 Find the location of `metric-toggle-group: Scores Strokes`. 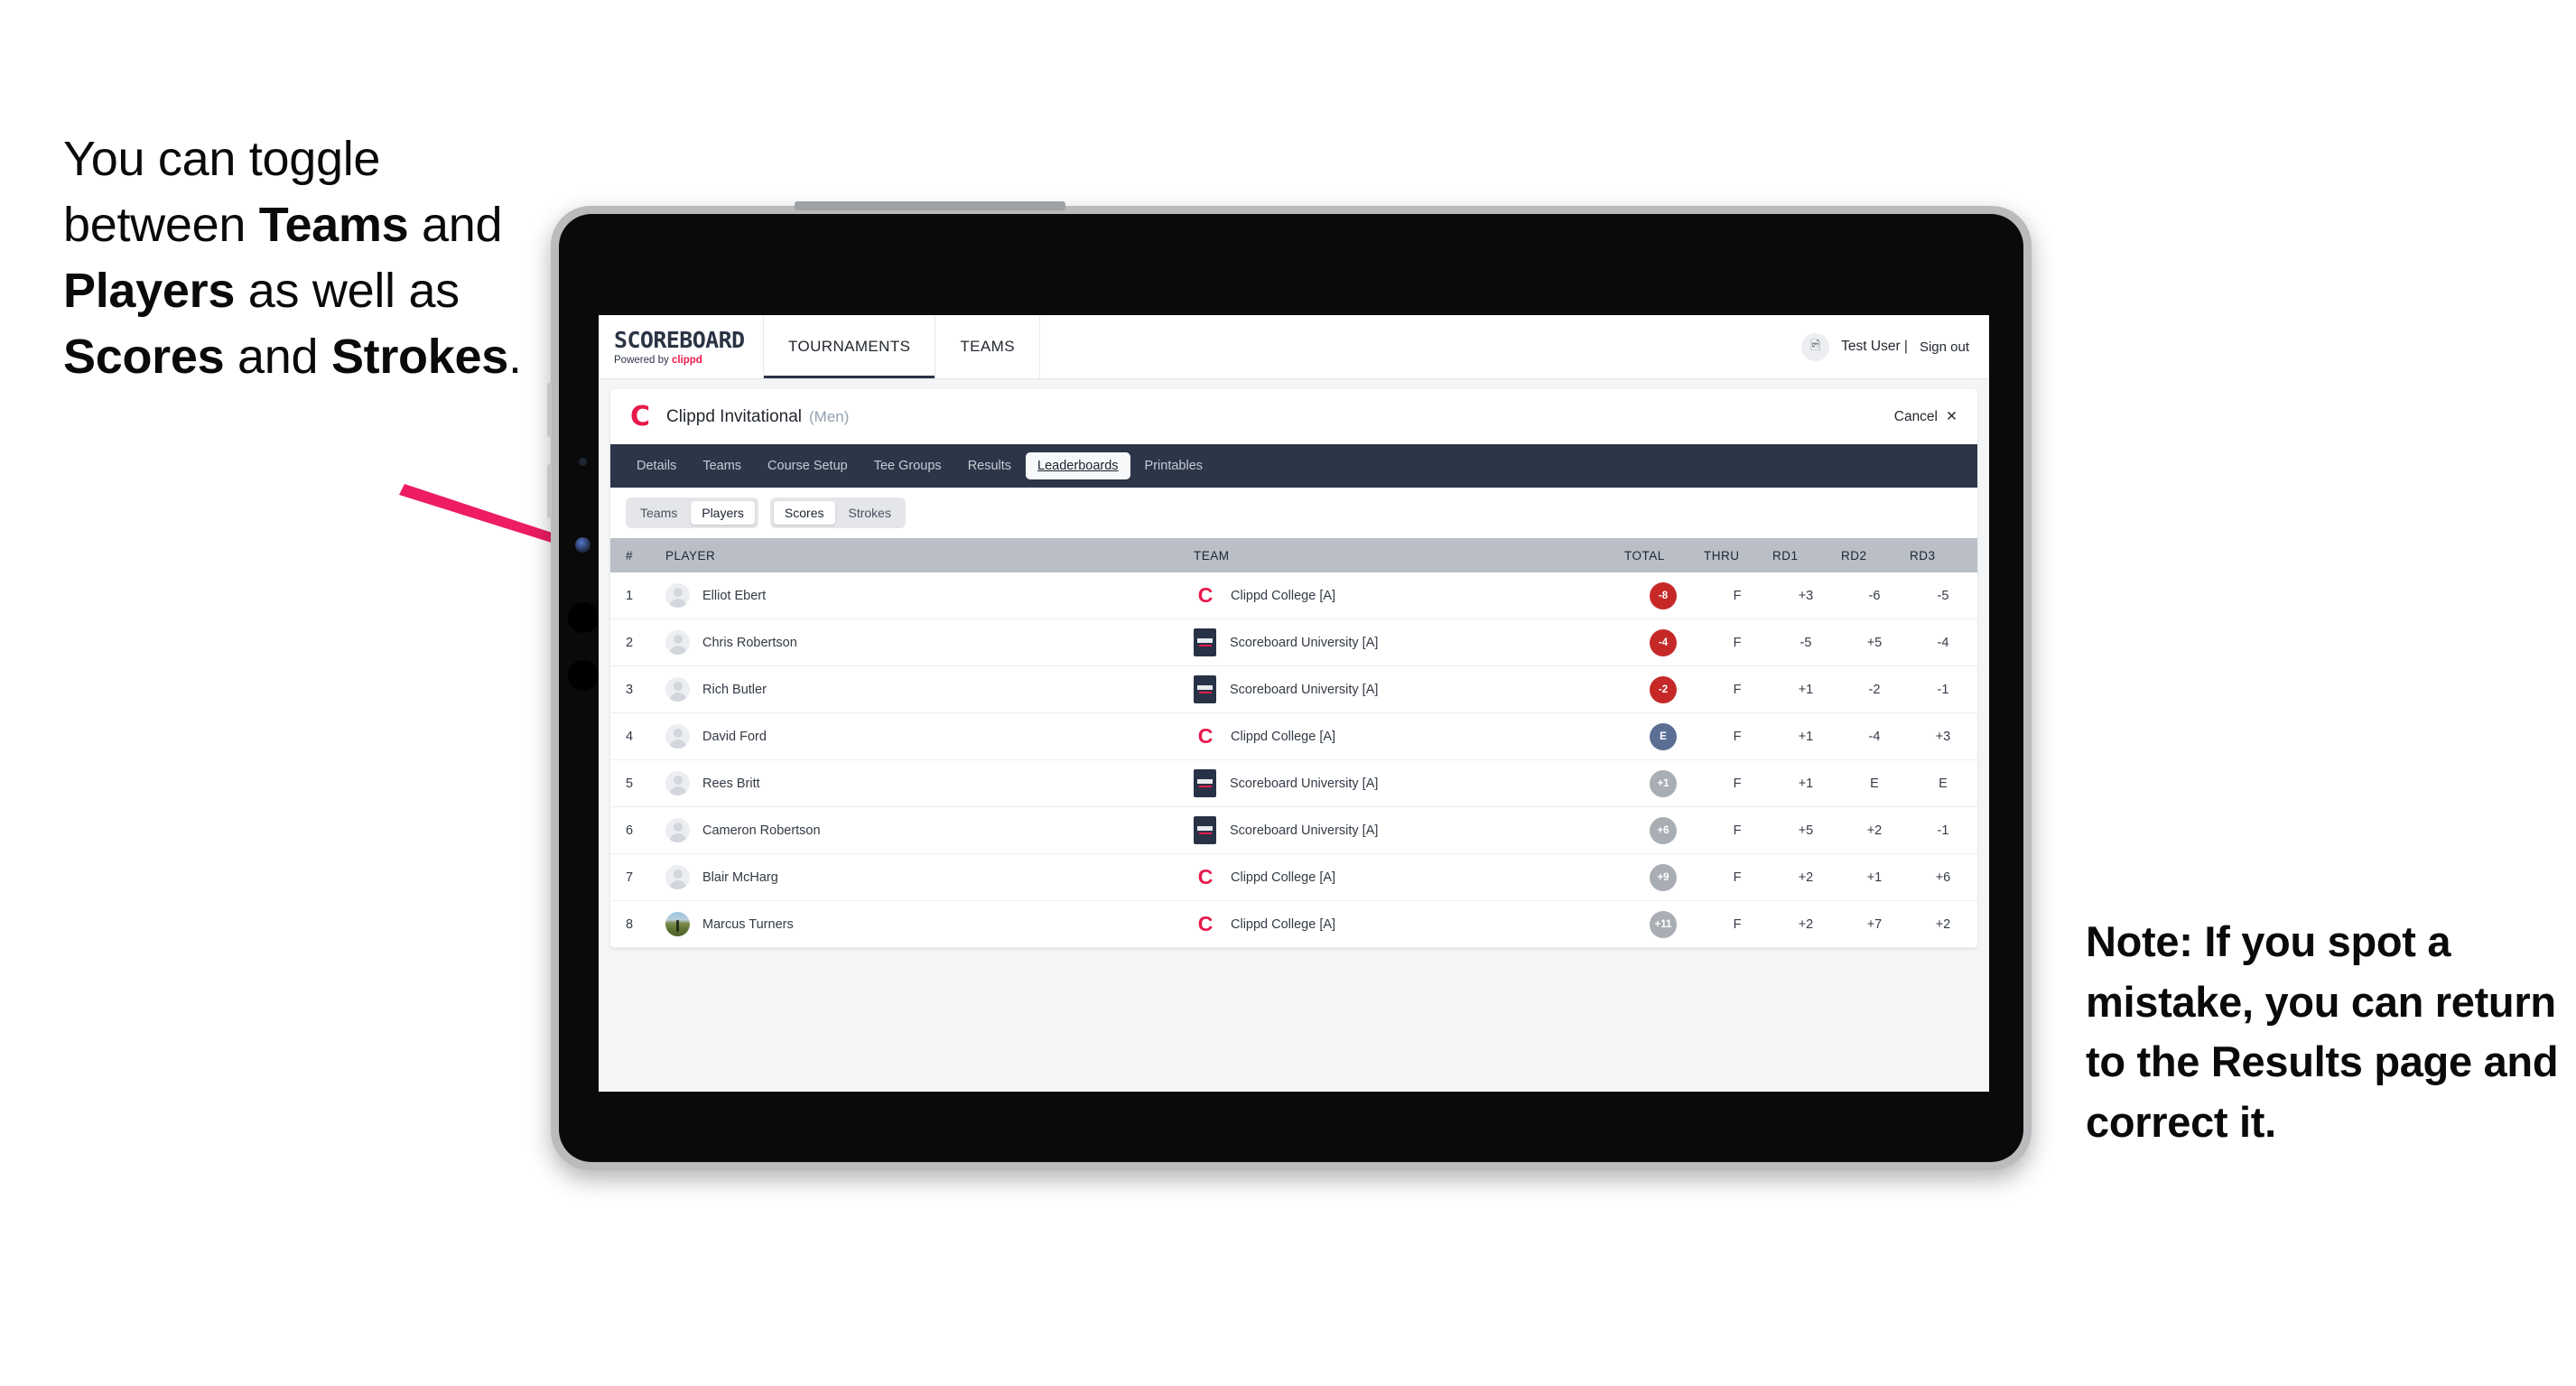

metric-toggle-group: Scores Strokes is located at coordinates (837, 513).